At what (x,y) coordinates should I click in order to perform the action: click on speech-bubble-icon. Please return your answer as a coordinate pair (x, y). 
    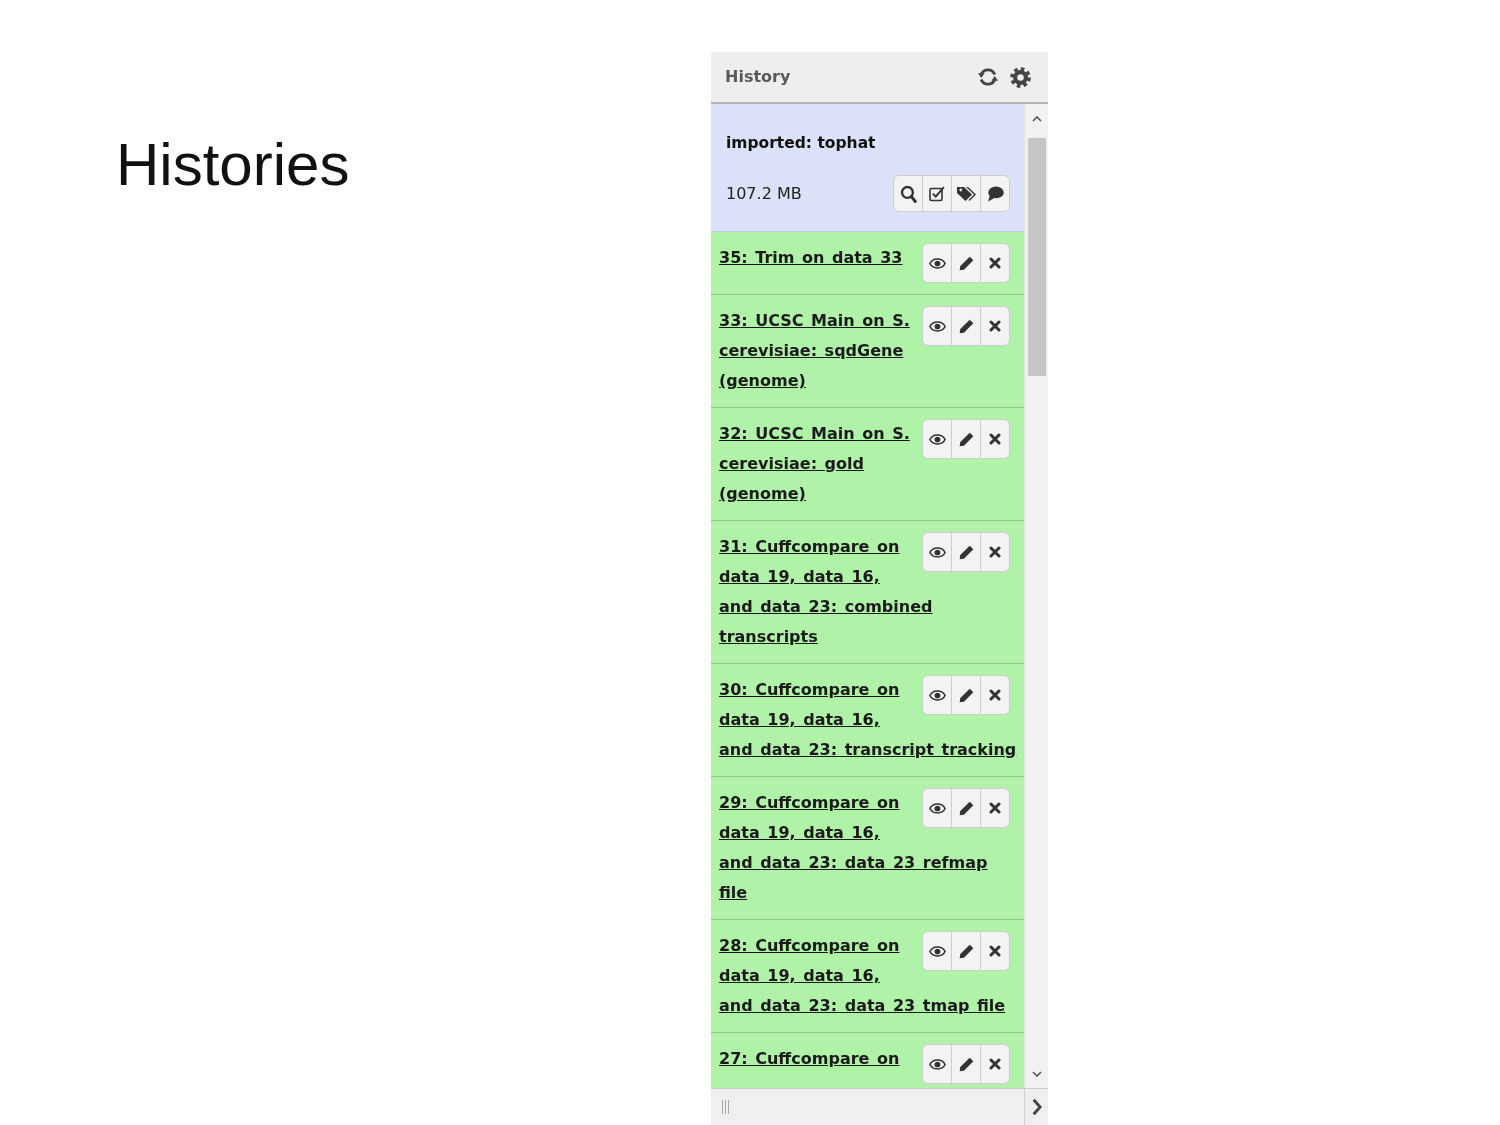
    Looking at the image, I should click on (995, 193).